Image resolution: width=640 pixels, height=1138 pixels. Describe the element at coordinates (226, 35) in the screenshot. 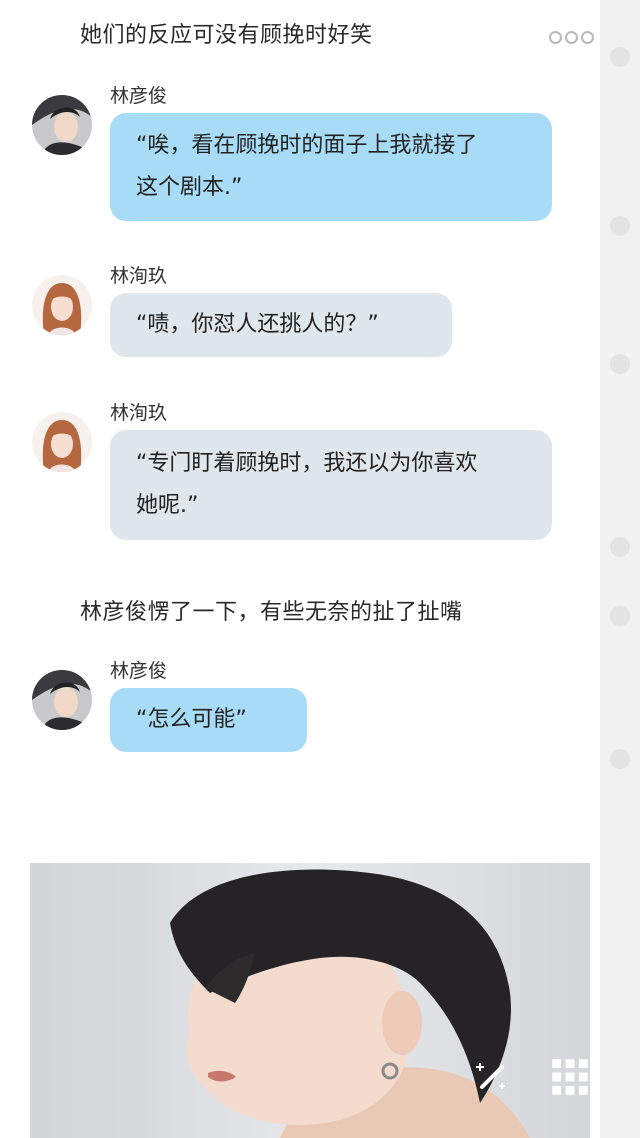

I see `narration-text: 她们的反应可没有顾挽时好笑` at that location.